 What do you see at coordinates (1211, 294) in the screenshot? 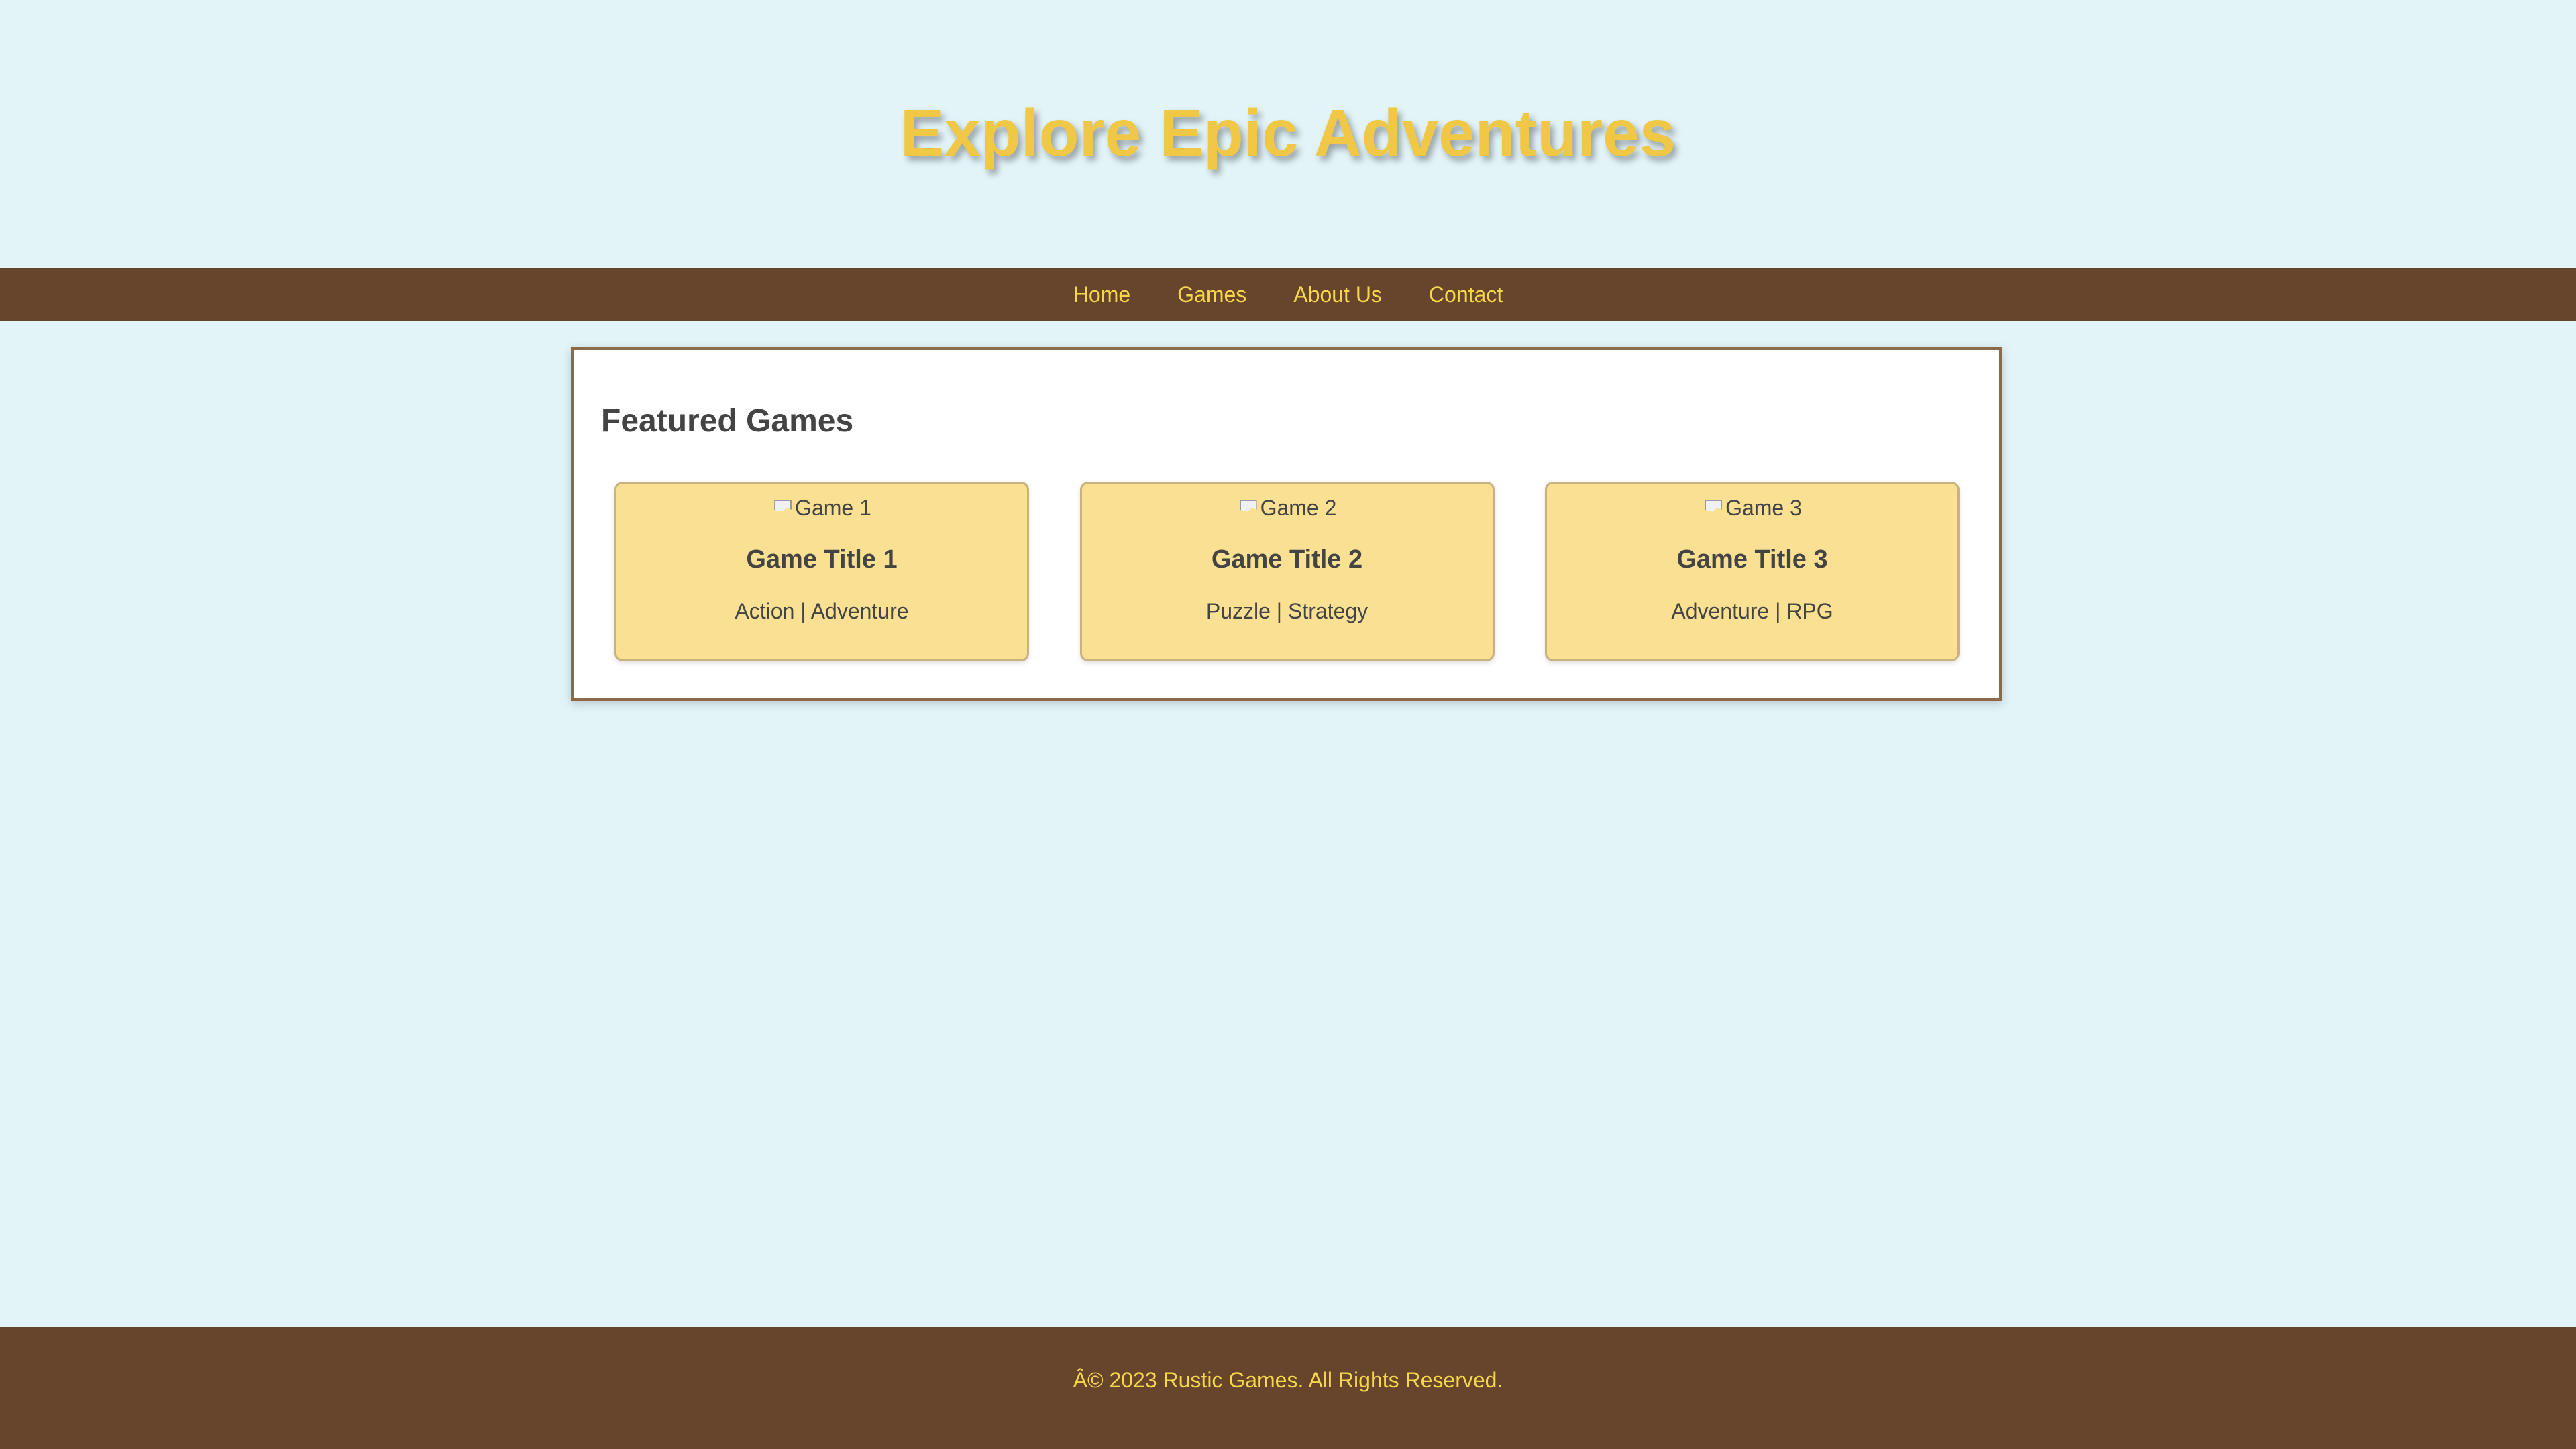
I see `nav-link-games: Games` at bounding box center [1211, 294].